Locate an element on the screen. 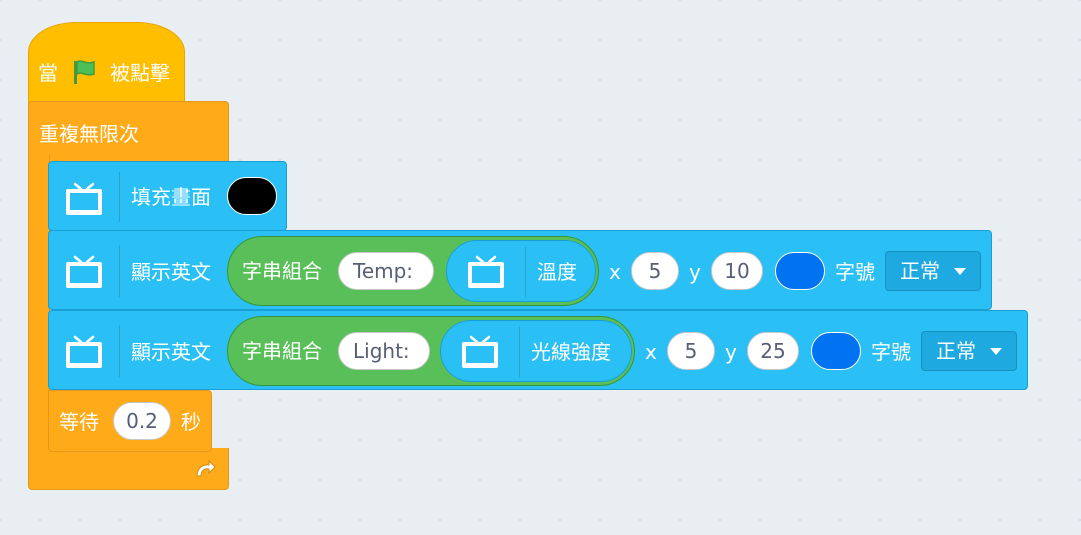 This screenshot has height=535, width=1081. show-text-block: 顯示英文 字串組合 Light: 光線強度 x 5 y 25 字號 正常 is located at coordinates (538, 350).